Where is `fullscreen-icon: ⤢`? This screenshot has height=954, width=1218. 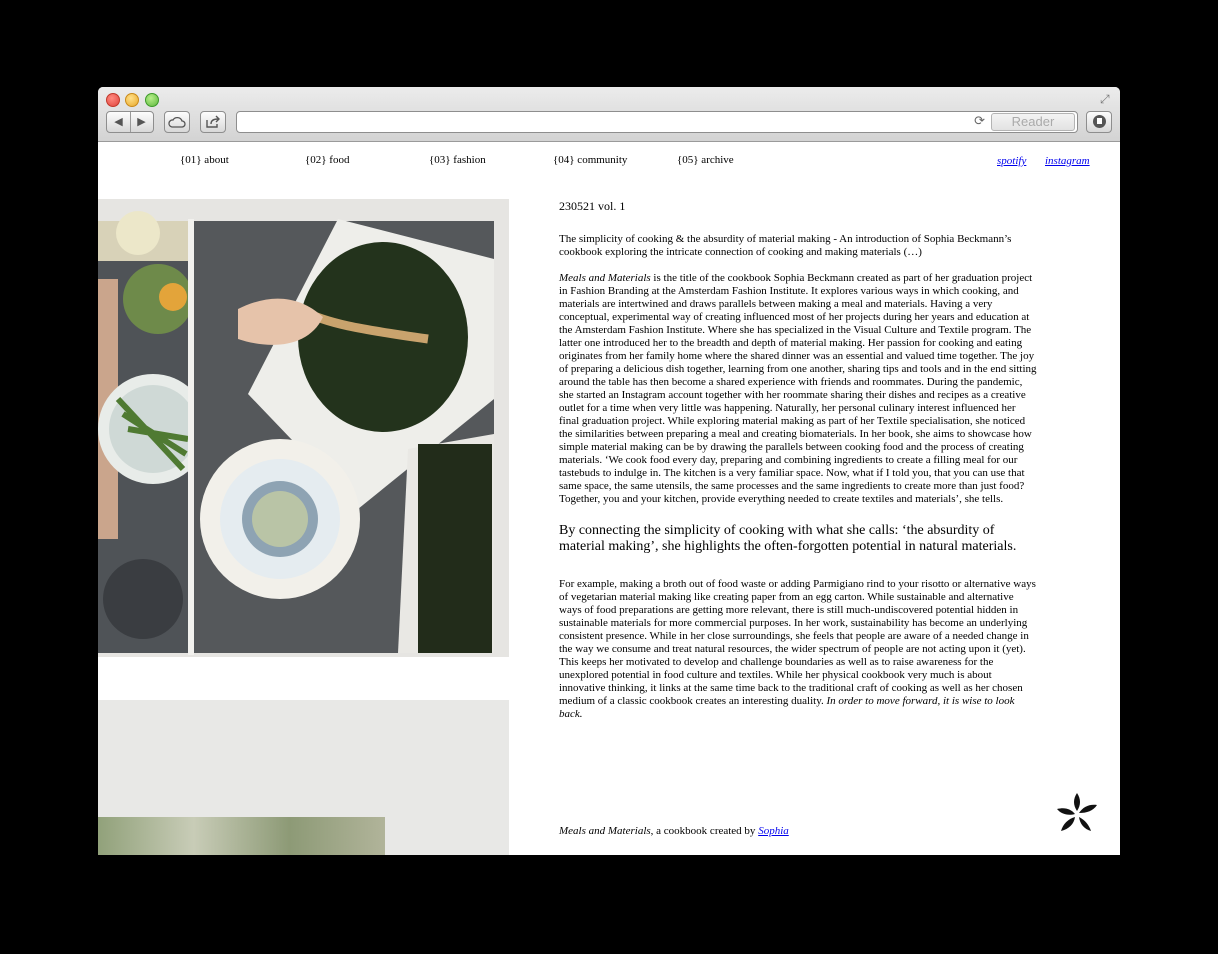
fullscreen-icon: ⤢ is located at coordinates (1107, 99).